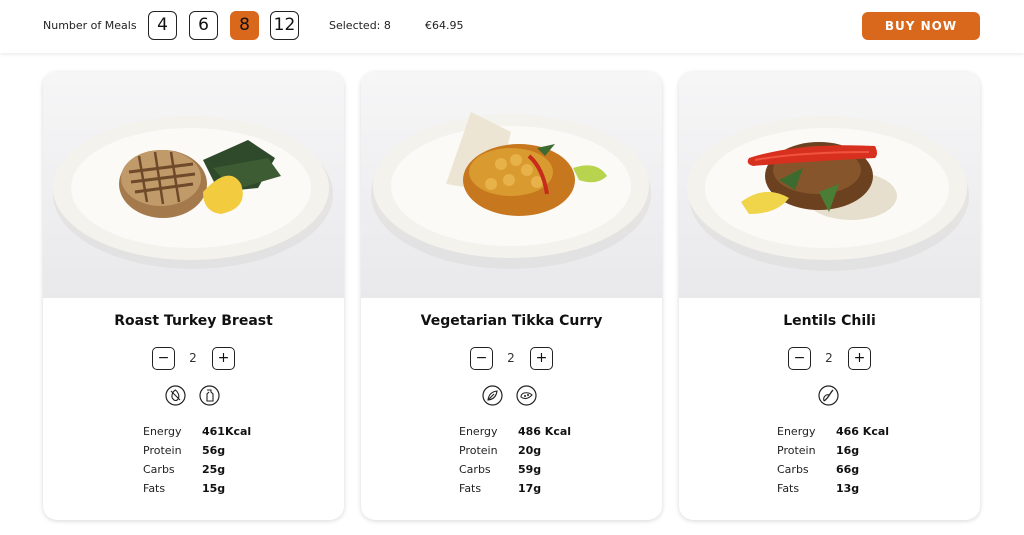 The height and width of the screenshot is (535, 1024). What do you see at coordinates (863, 431) in the screenshot?
I see `nutrition-value-energy: 466 Kcal` at bounding box center [863, 431].